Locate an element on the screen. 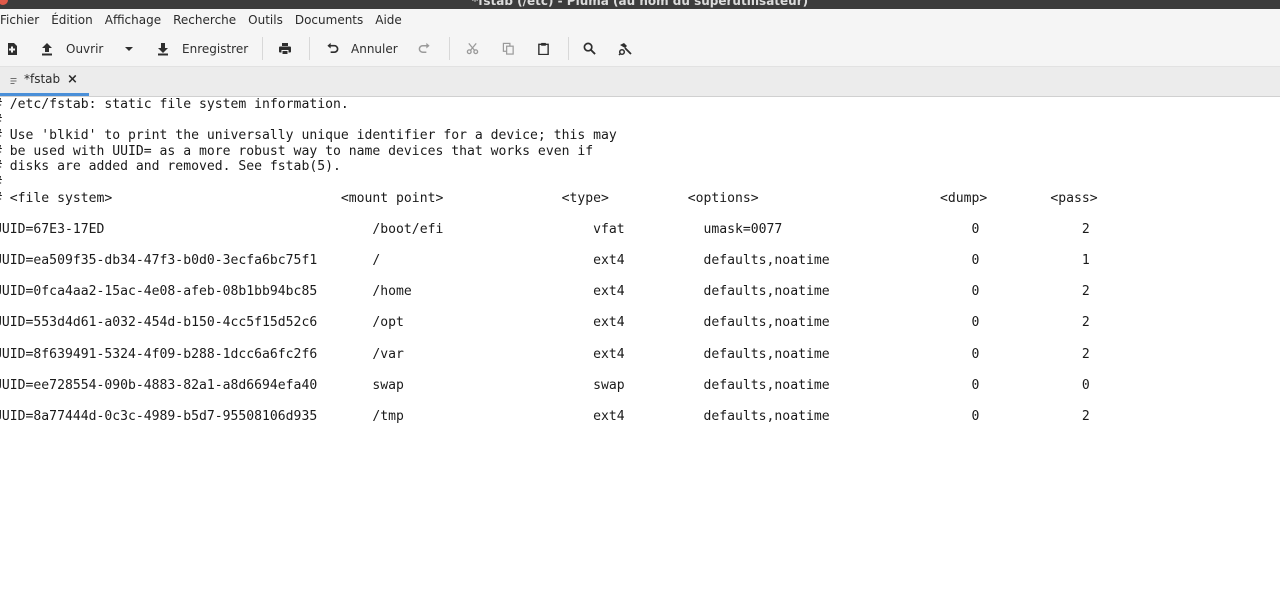 Image resolution: width=1280 pixels, height=591 pixels. menu-aide: Aide is located at coordinates (388, 20).